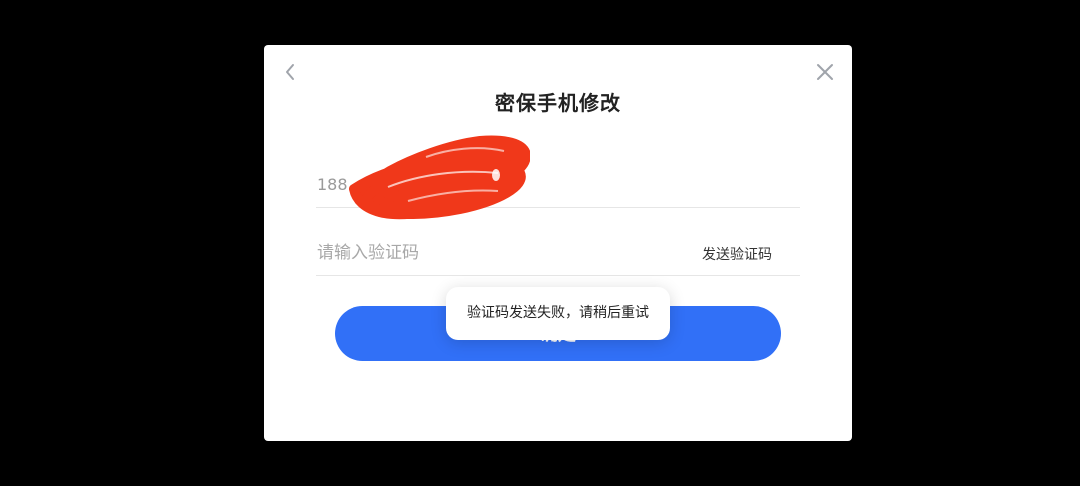  Describe the element at coordinates (737, 254) in the screenshot. I see `send-code-button: 发送验证码` at that location.